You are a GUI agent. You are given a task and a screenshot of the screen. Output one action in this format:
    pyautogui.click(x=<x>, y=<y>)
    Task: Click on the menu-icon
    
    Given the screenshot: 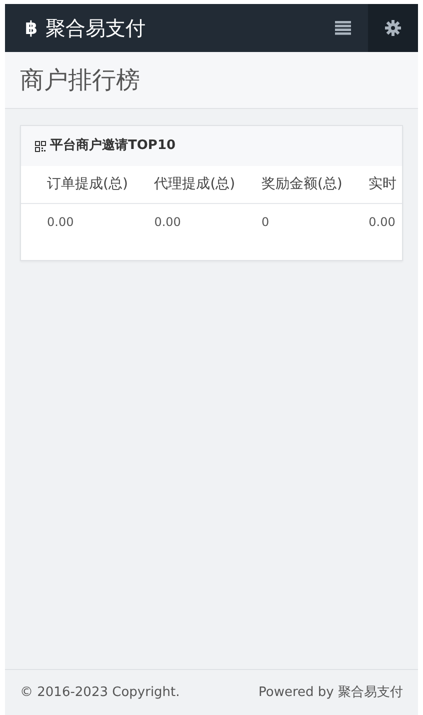 What is the action you would take?
    pyautogui.click(x=343, y=28)
    